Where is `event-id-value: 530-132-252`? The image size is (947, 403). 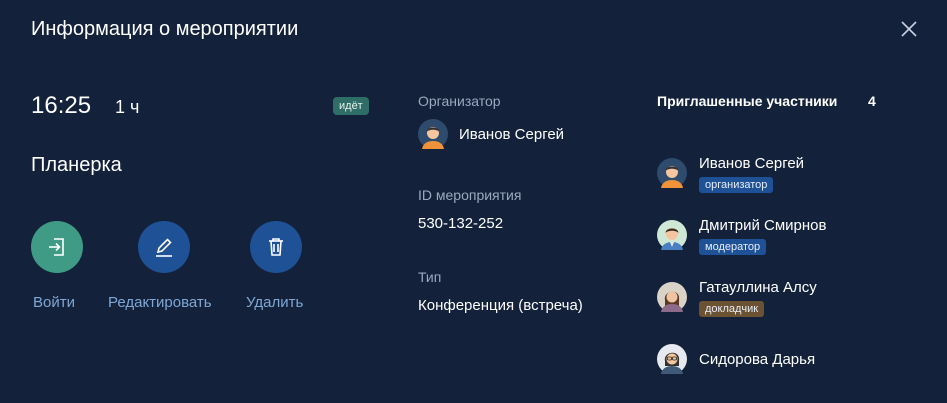 event-id-value: 530-132-252 is located at coordinates (461, 223).